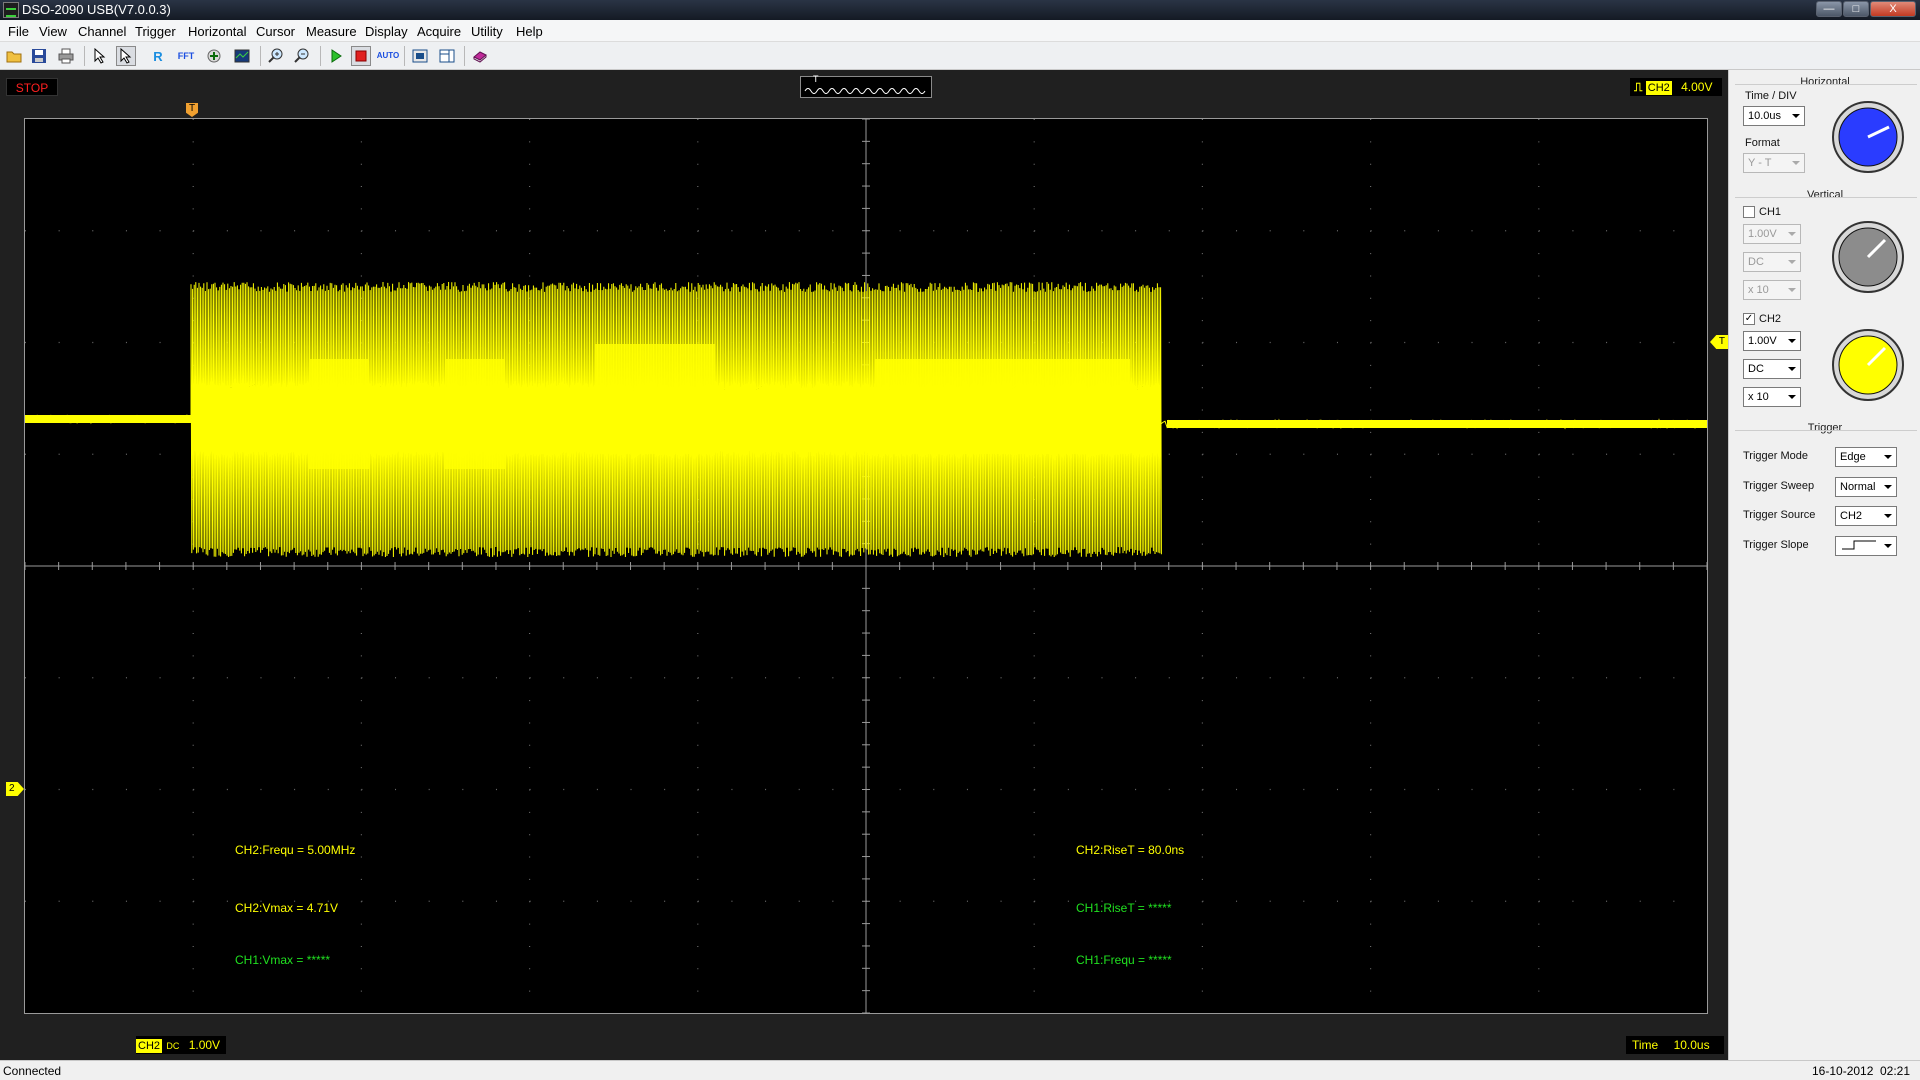 The height and width of the screenshot is (1080, 1920). I want to click on time-div-label: Time / DIV, so click(1771, 96).